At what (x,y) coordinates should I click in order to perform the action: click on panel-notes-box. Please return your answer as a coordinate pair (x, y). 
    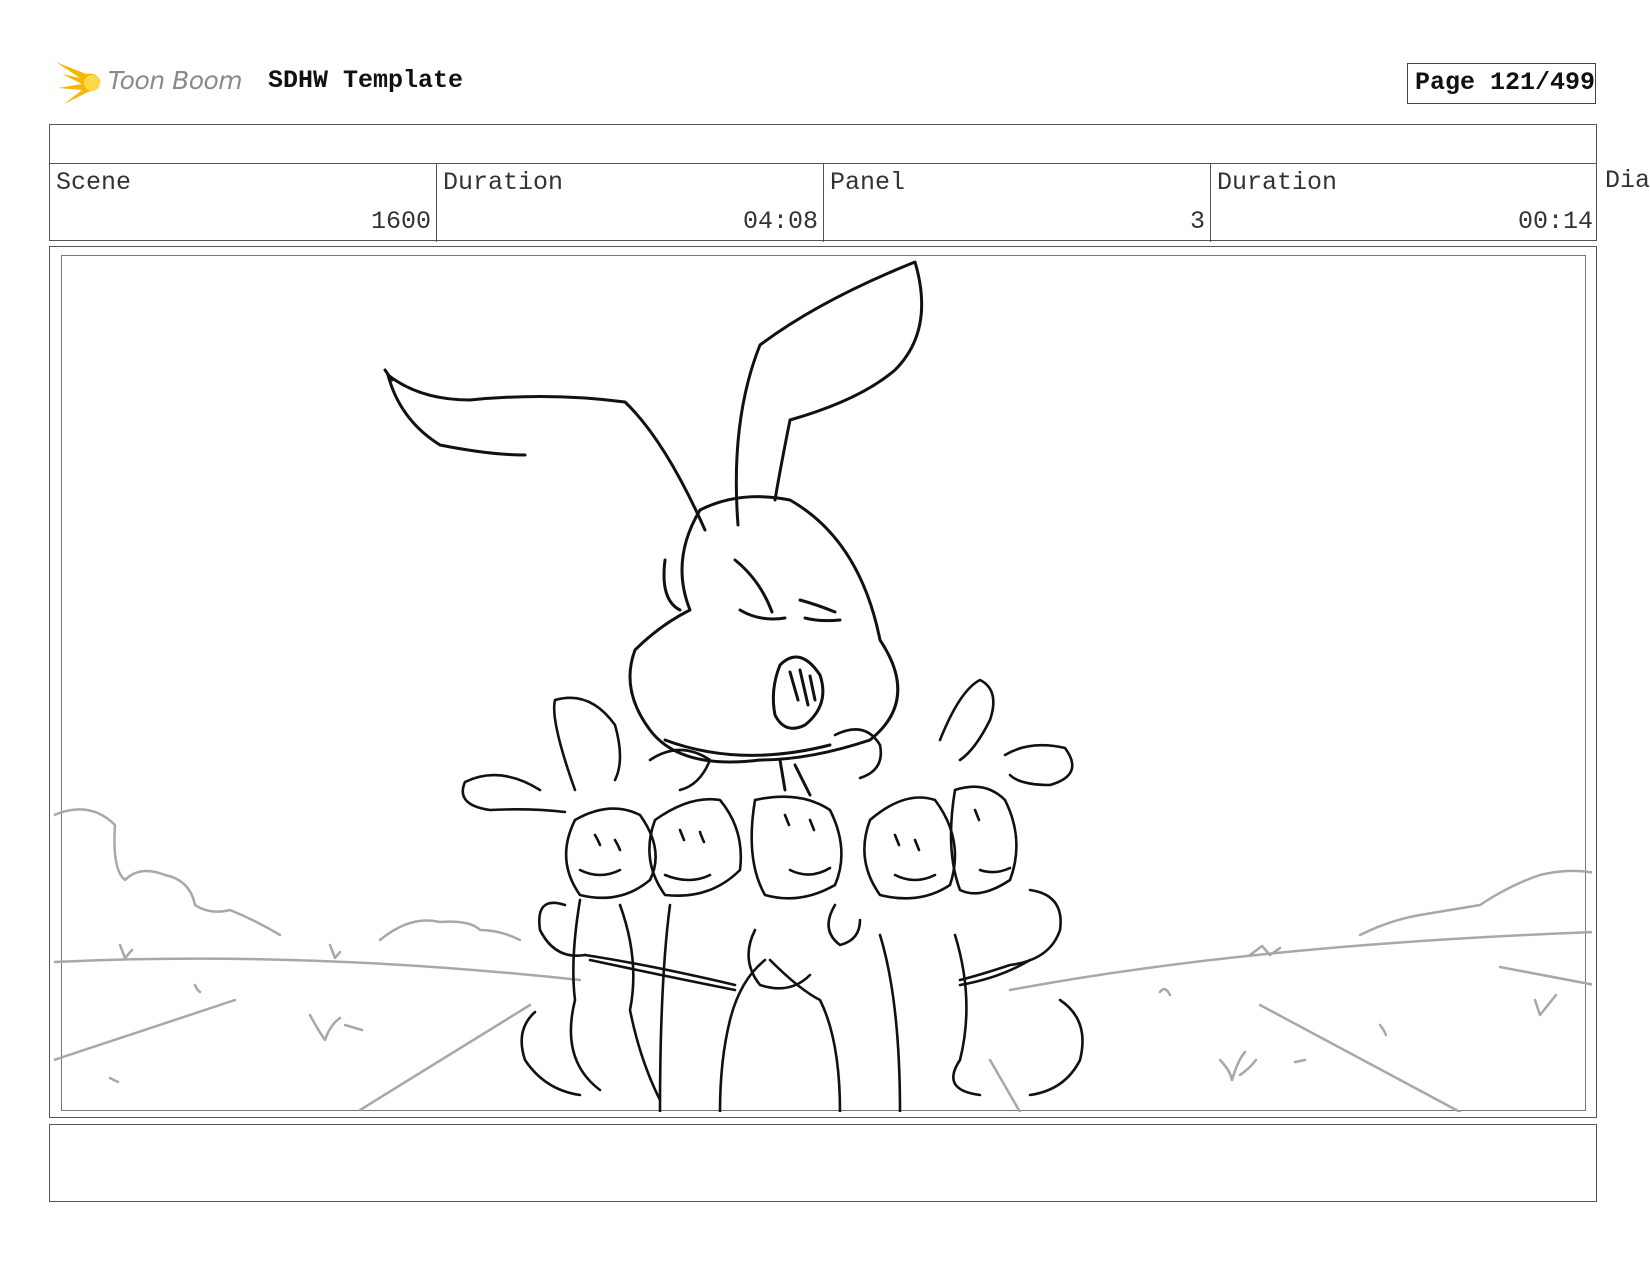
    Looking at the image, I should click on (823, 1163).